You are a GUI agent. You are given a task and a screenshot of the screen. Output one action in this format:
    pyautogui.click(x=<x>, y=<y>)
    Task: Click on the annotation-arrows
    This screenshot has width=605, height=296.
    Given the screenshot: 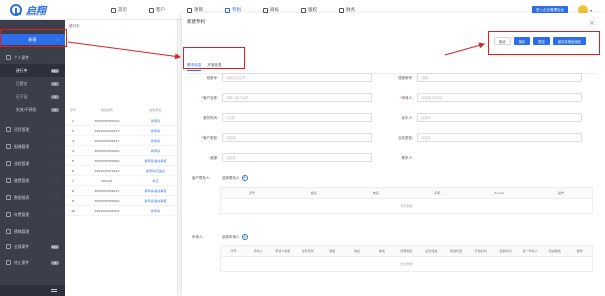 What is the action you would take?
    pyautogui.click(x=276, y=50)
    